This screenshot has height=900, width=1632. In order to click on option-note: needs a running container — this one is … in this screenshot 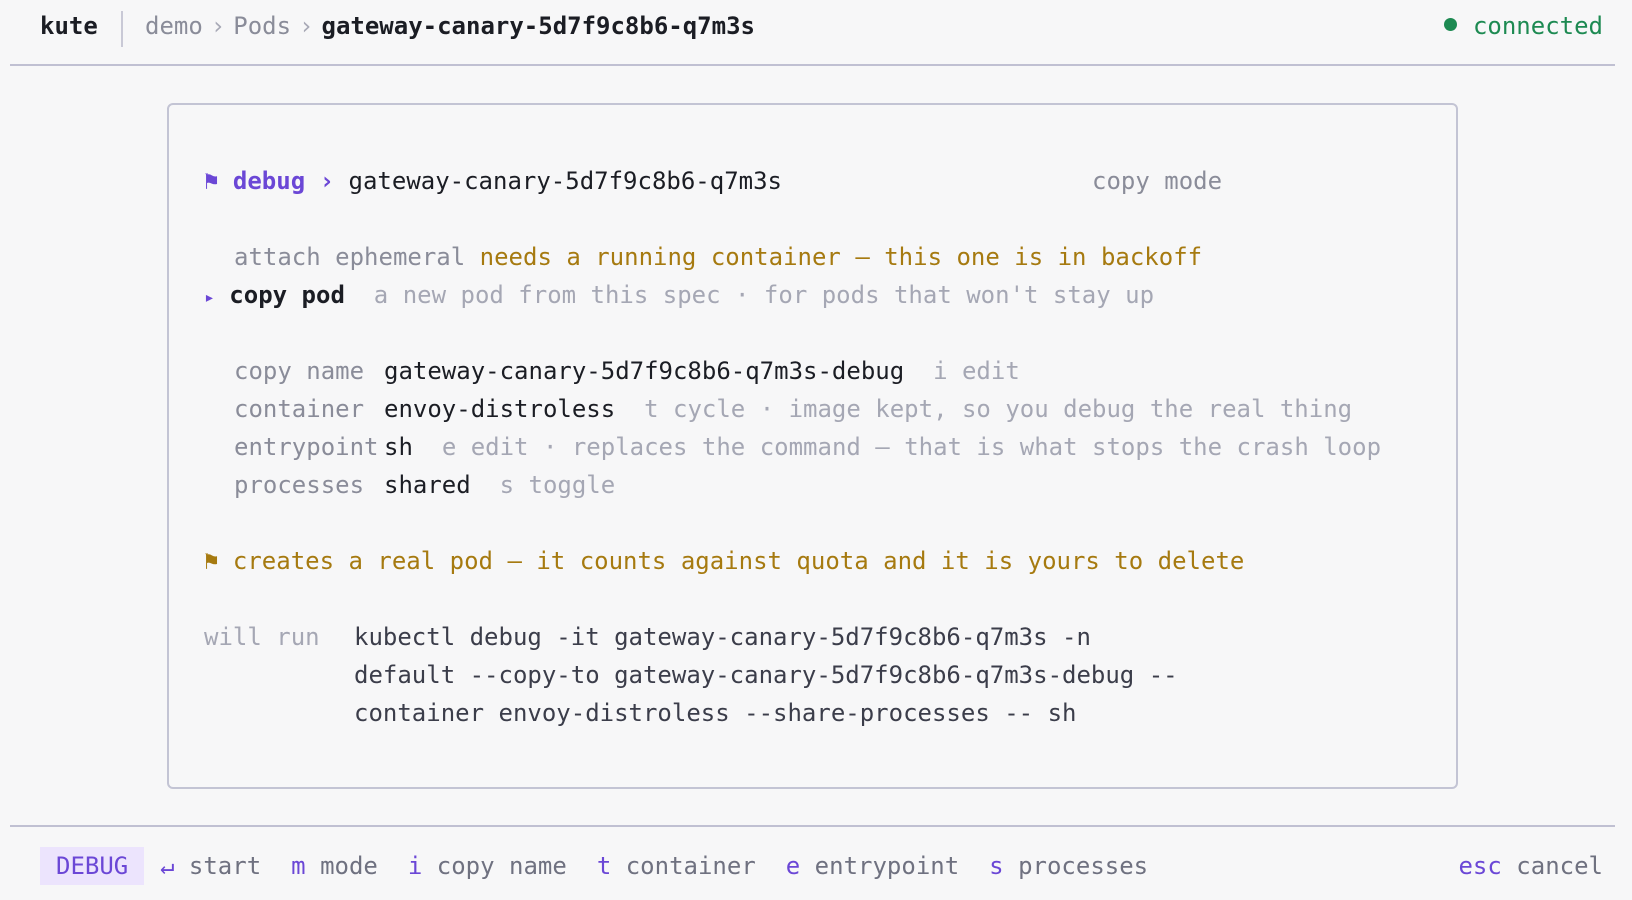, I will do `click(841, 257)`.